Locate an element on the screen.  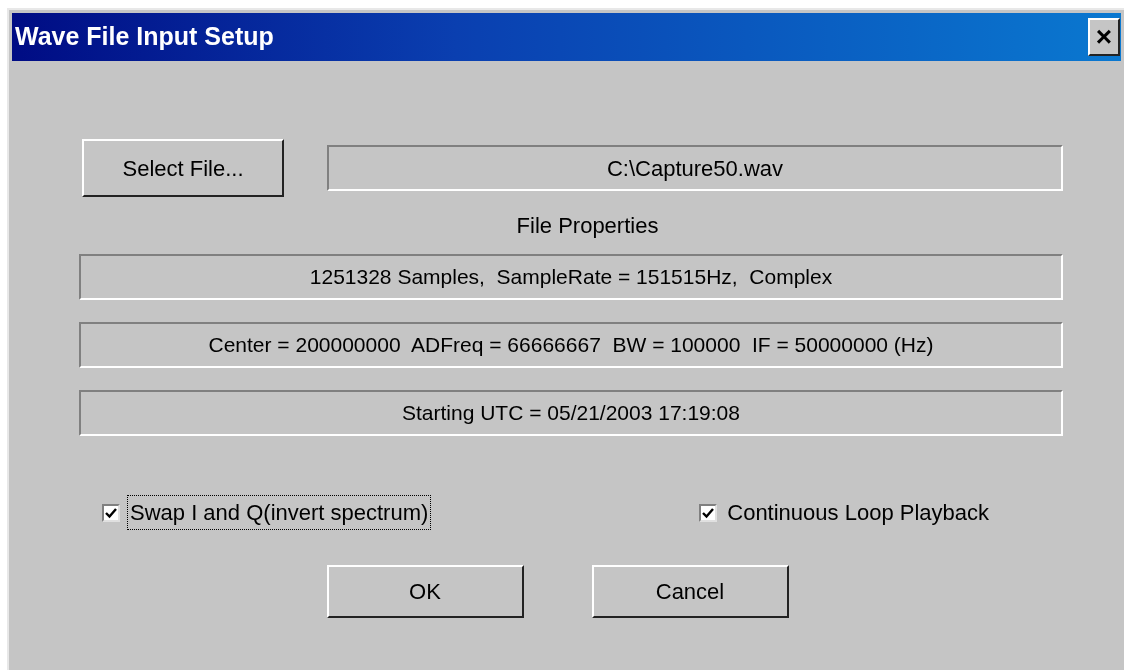
checkbox-label: Continuous Loop Playback is located at coordinates (858, 513).